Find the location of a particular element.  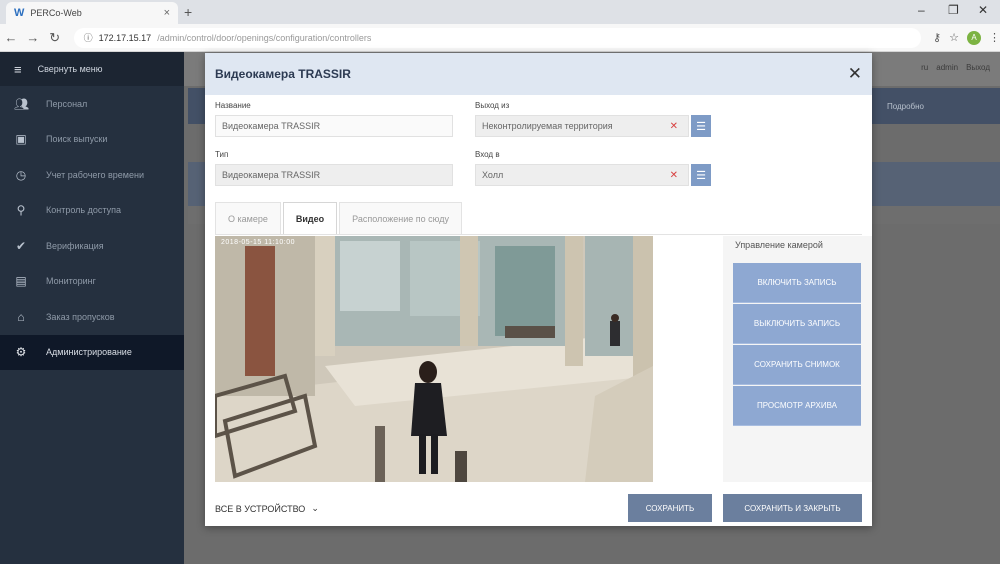

close-tab-icon: × is located at coordinates (167, 13).